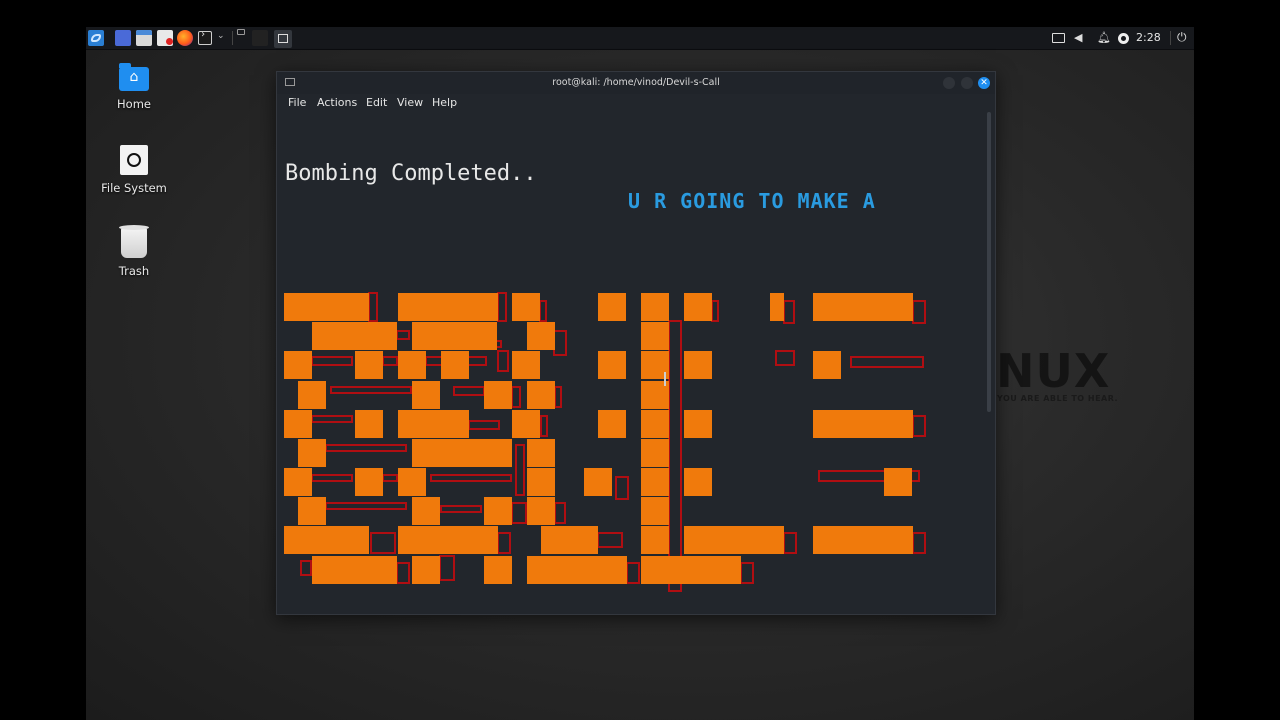 The height and width of the screenshot is (720, 1280). I want to click on text-cursor, so click(665, 379).